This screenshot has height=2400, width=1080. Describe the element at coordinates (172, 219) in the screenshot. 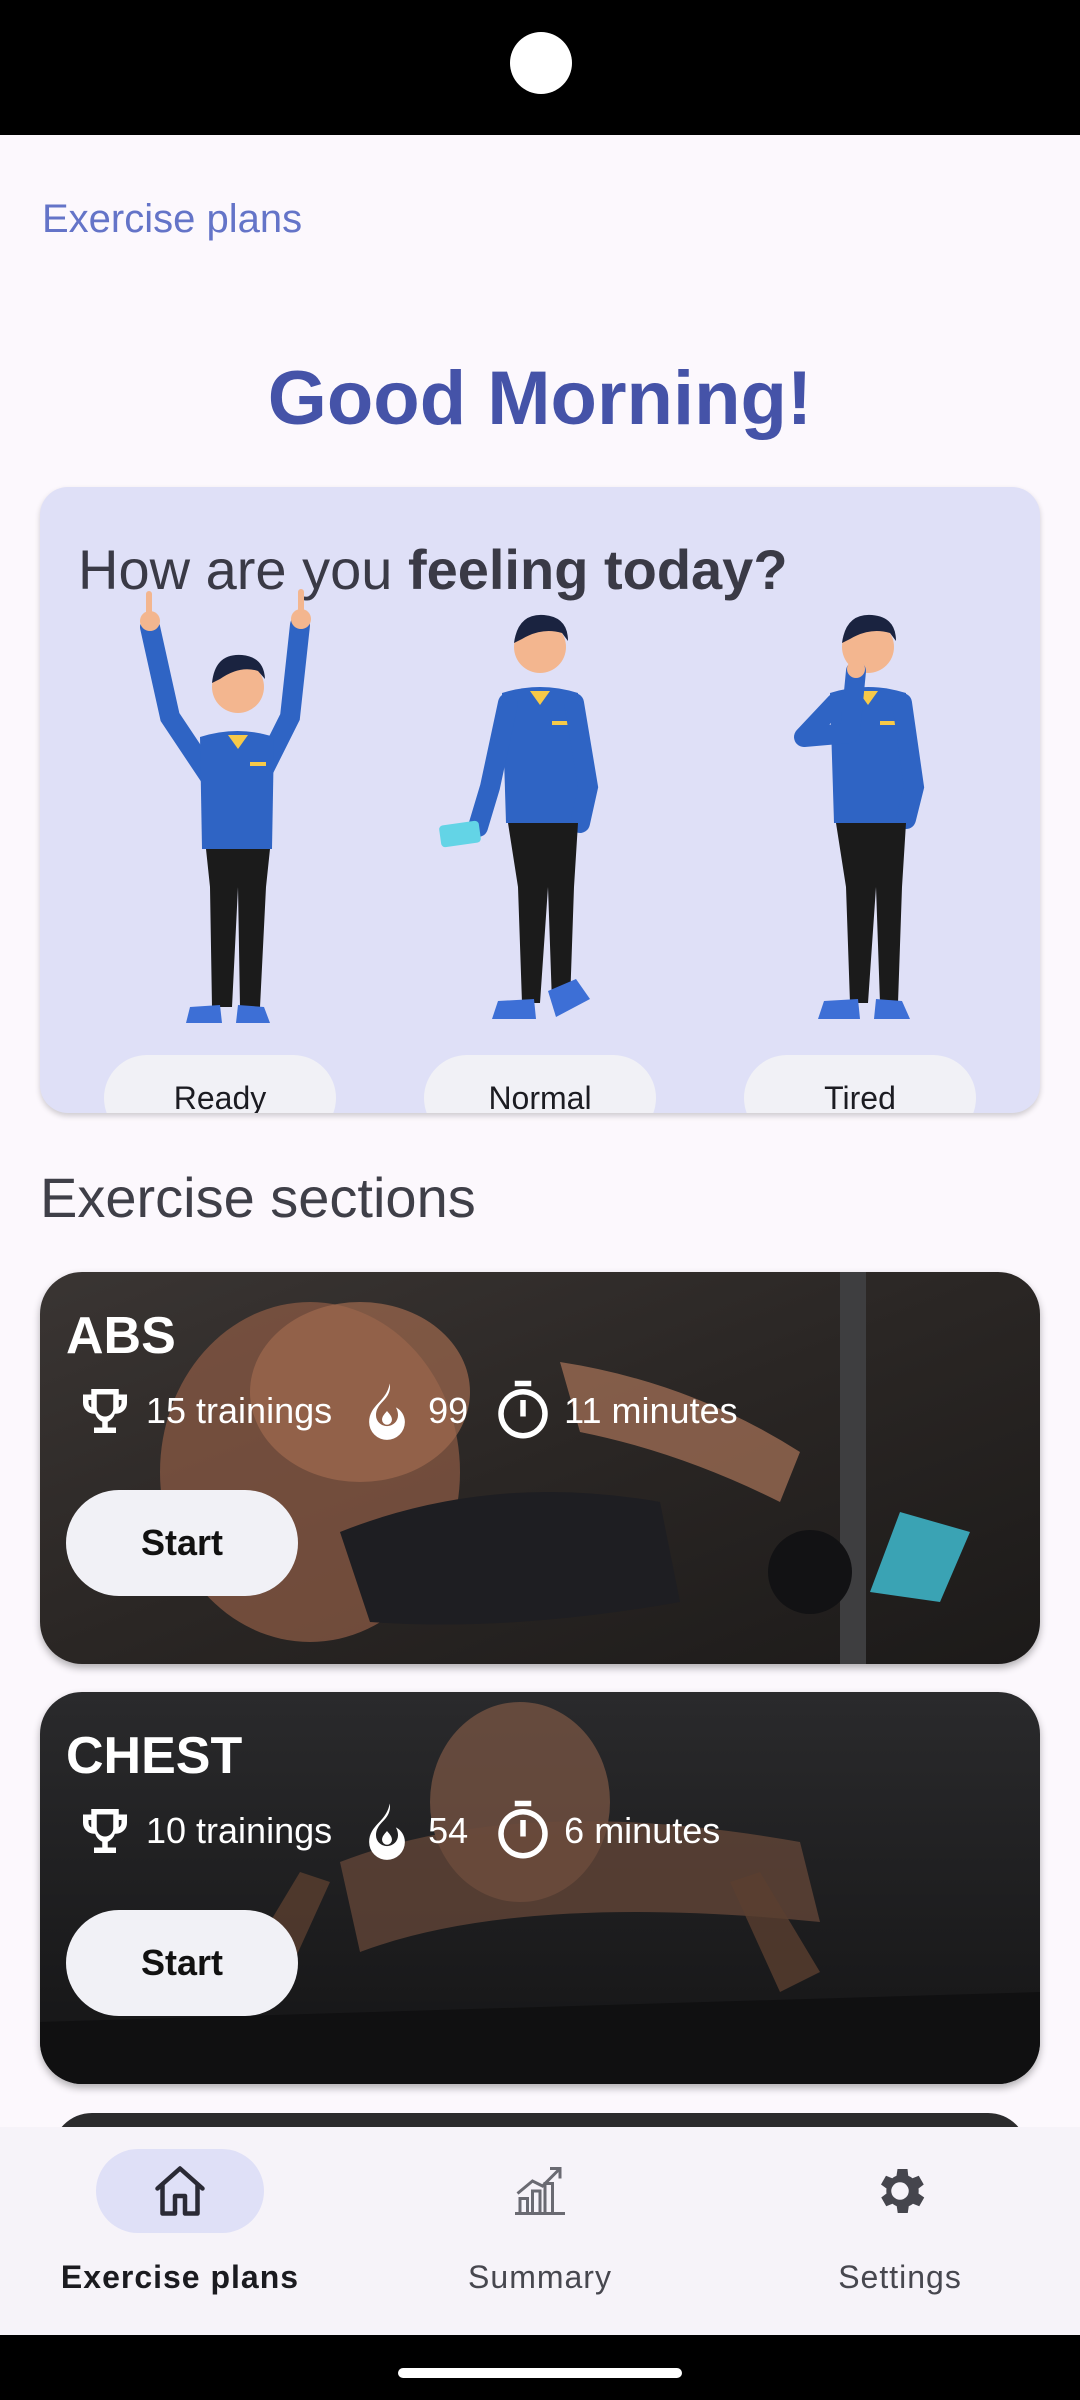

I see `page-title: Exercise plans` at that location.